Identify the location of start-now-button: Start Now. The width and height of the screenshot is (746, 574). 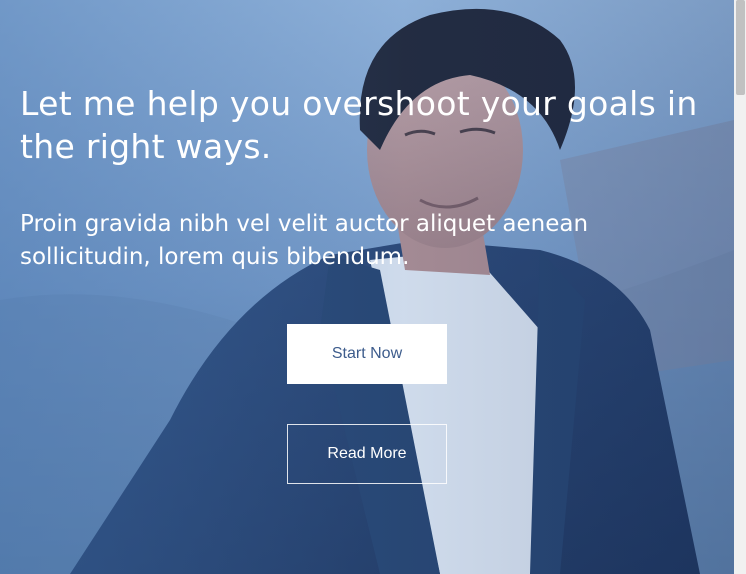
(367, 354).